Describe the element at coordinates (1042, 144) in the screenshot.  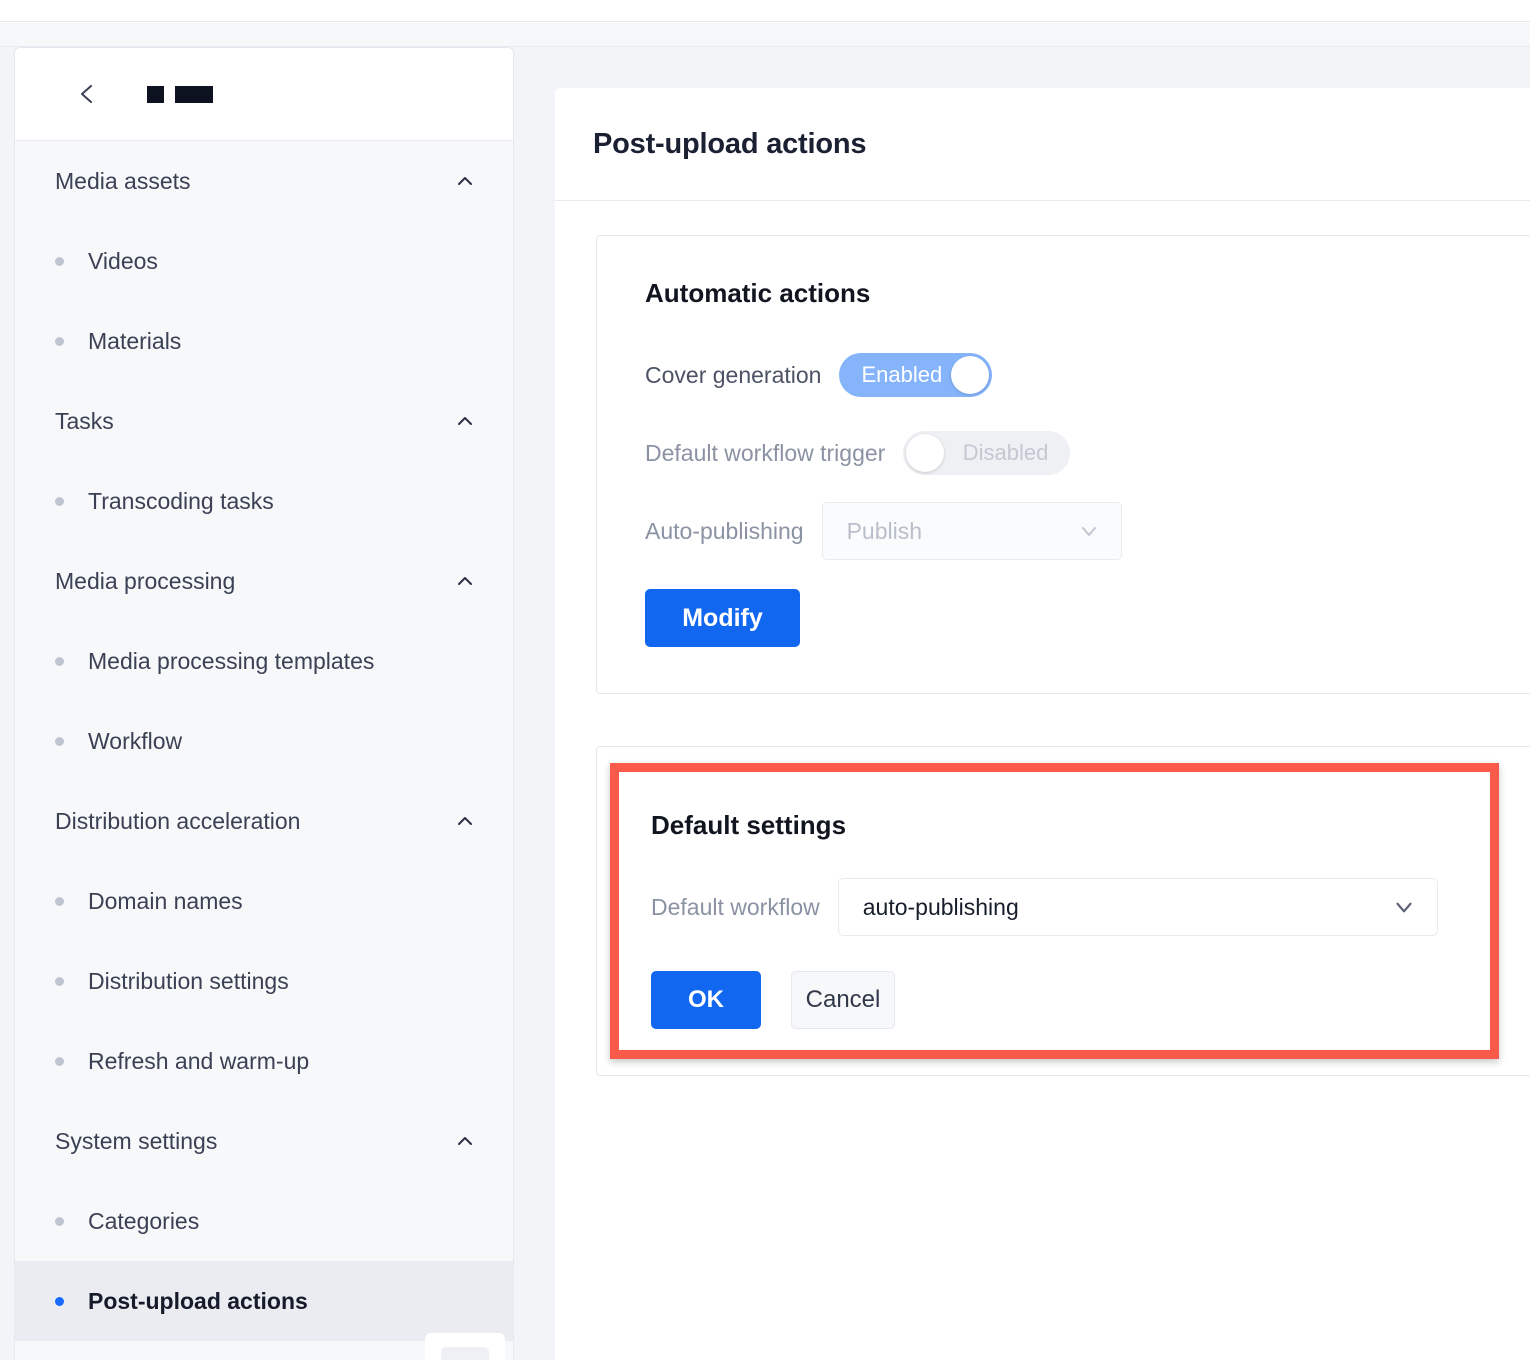
I see `main-header: Post-upload actions` at that location.